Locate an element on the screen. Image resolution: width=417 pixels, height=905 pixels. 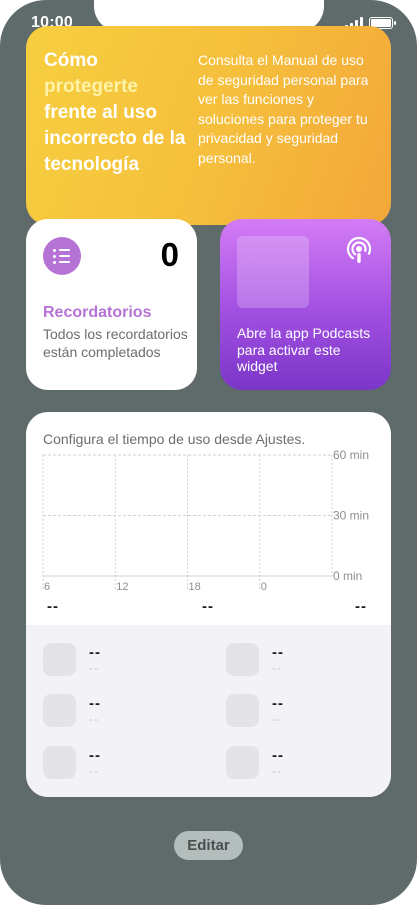
reminders-count: 0 is located at coordinates (169, 254).